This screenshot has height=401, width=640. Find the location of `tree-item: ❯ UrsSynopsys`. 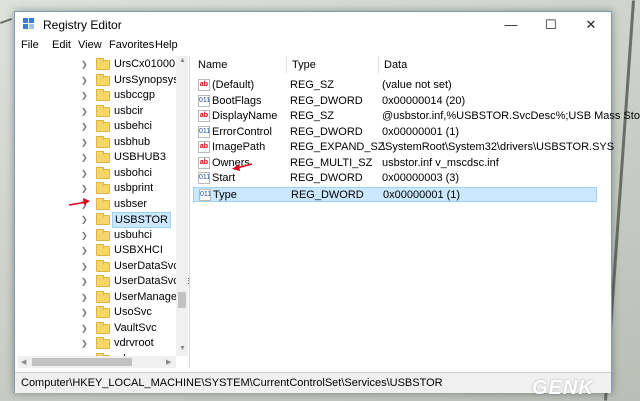

tree-item: ❯ UrsSynopsys is located at coordinates (103, 81).